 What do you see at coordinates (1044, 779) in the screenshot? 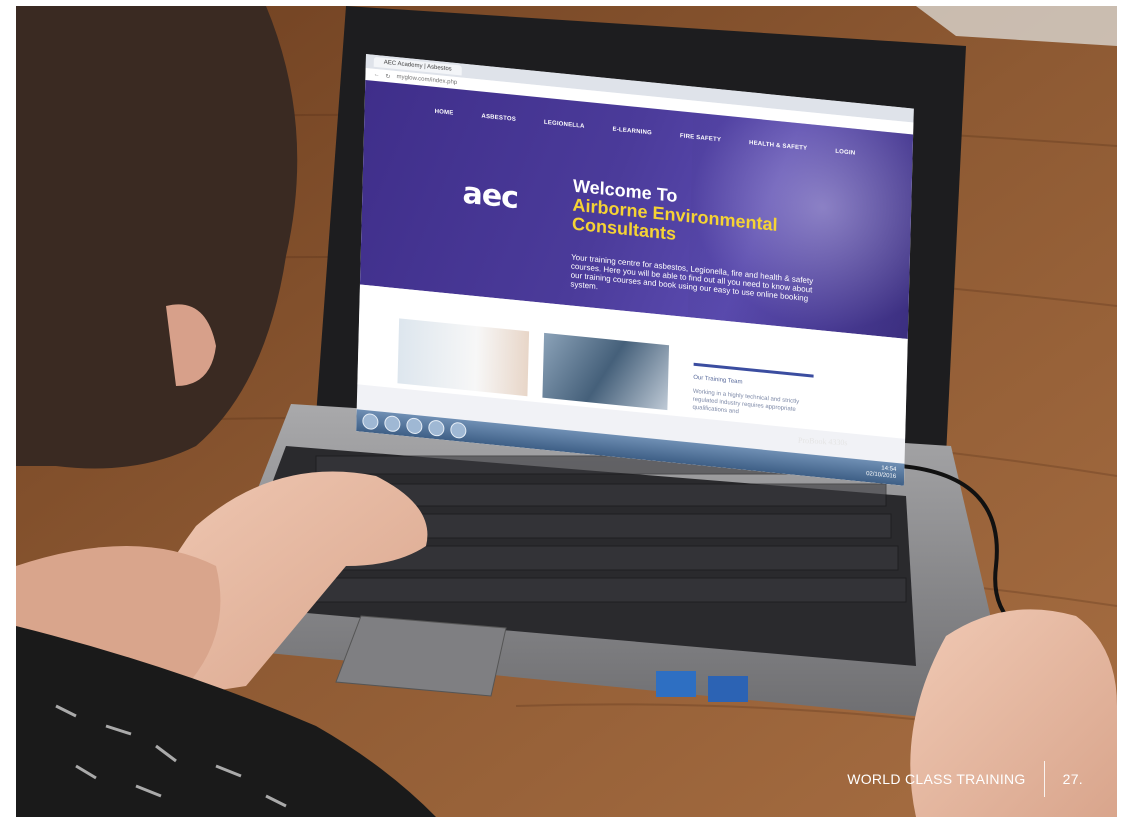
I see `caption-divider` at bounding box center [1044, 779].